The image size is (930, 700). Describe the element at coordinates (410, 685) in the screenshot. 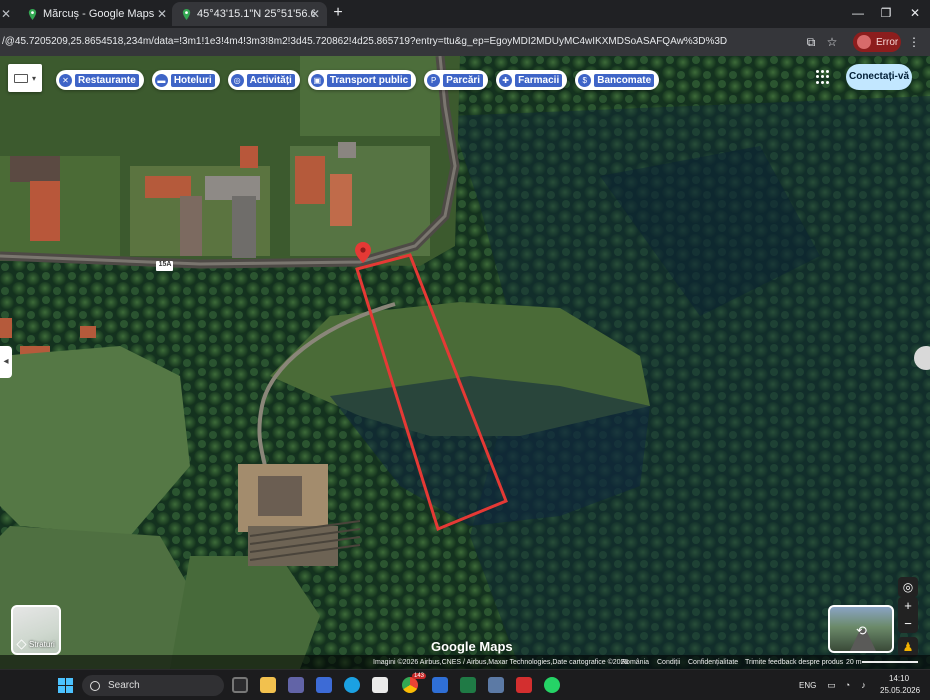

I see `chrome-icon` at that location.